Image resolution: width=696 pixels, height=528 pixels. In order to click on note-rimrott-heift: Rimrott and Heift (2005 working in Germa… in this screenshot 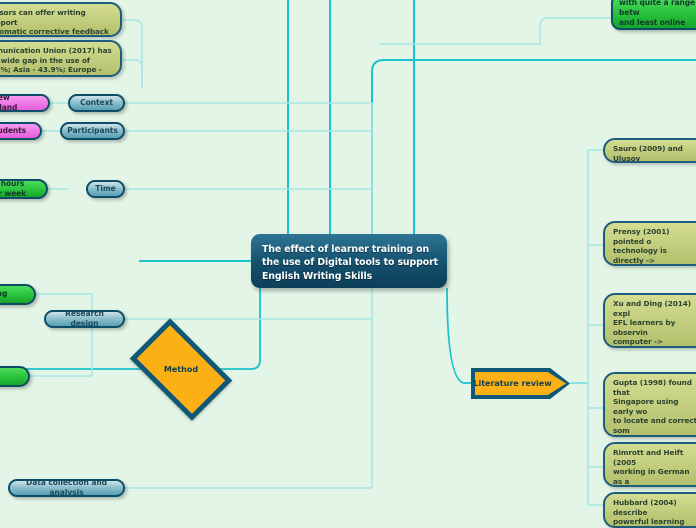, I will do `click(649, 464)`.